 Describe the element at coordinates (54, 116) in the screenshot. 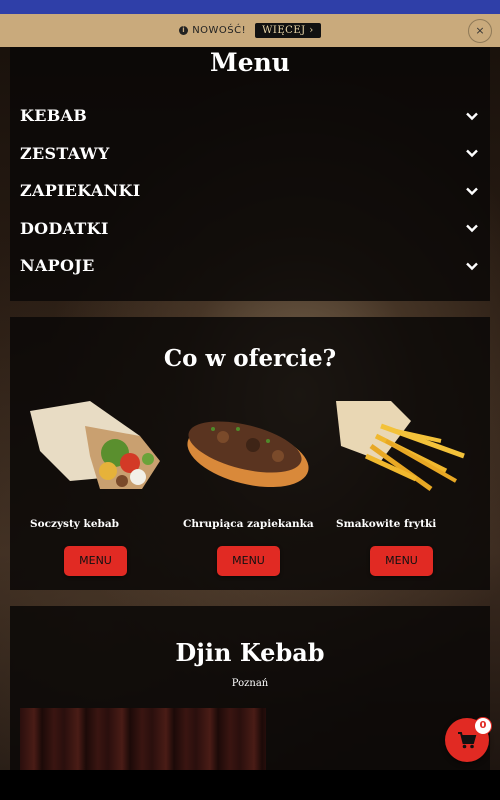

I see `menu-category-label: KEBAB` at that location.